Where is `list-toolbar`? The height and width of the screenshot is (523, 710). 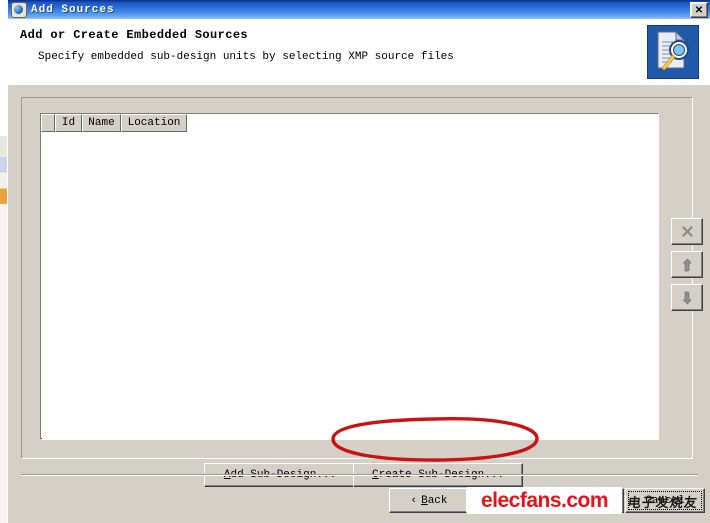
list-toolbar is located at coordinates (688, 267).